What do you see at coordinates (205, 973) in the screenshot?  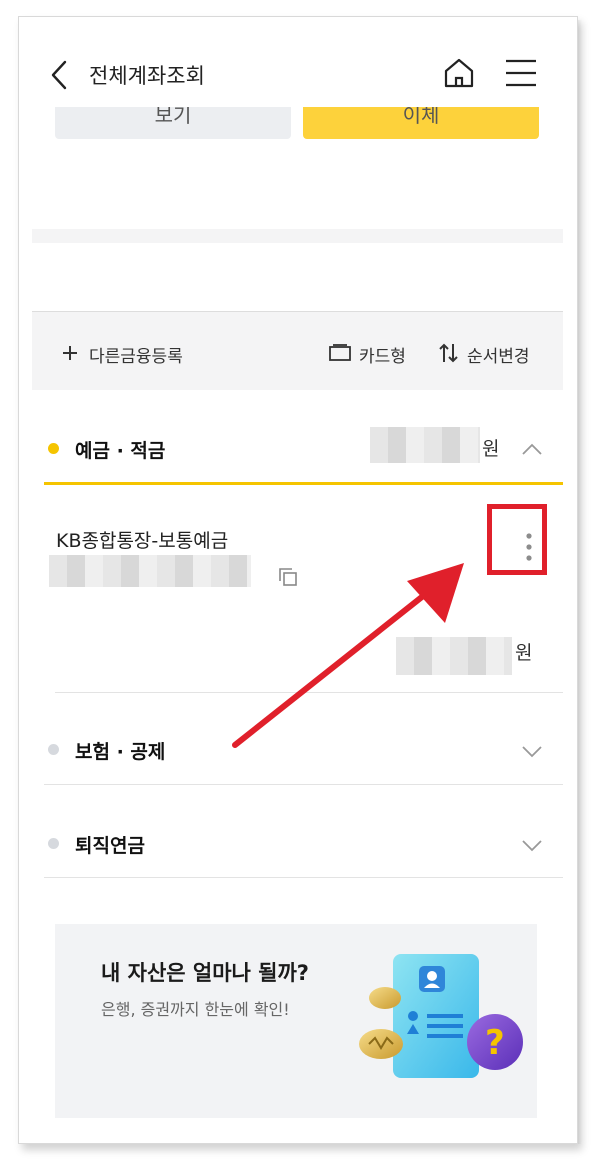 I see `banner-title: 내 자산은 얼마나 될까?` at bounding box center [205, 973].